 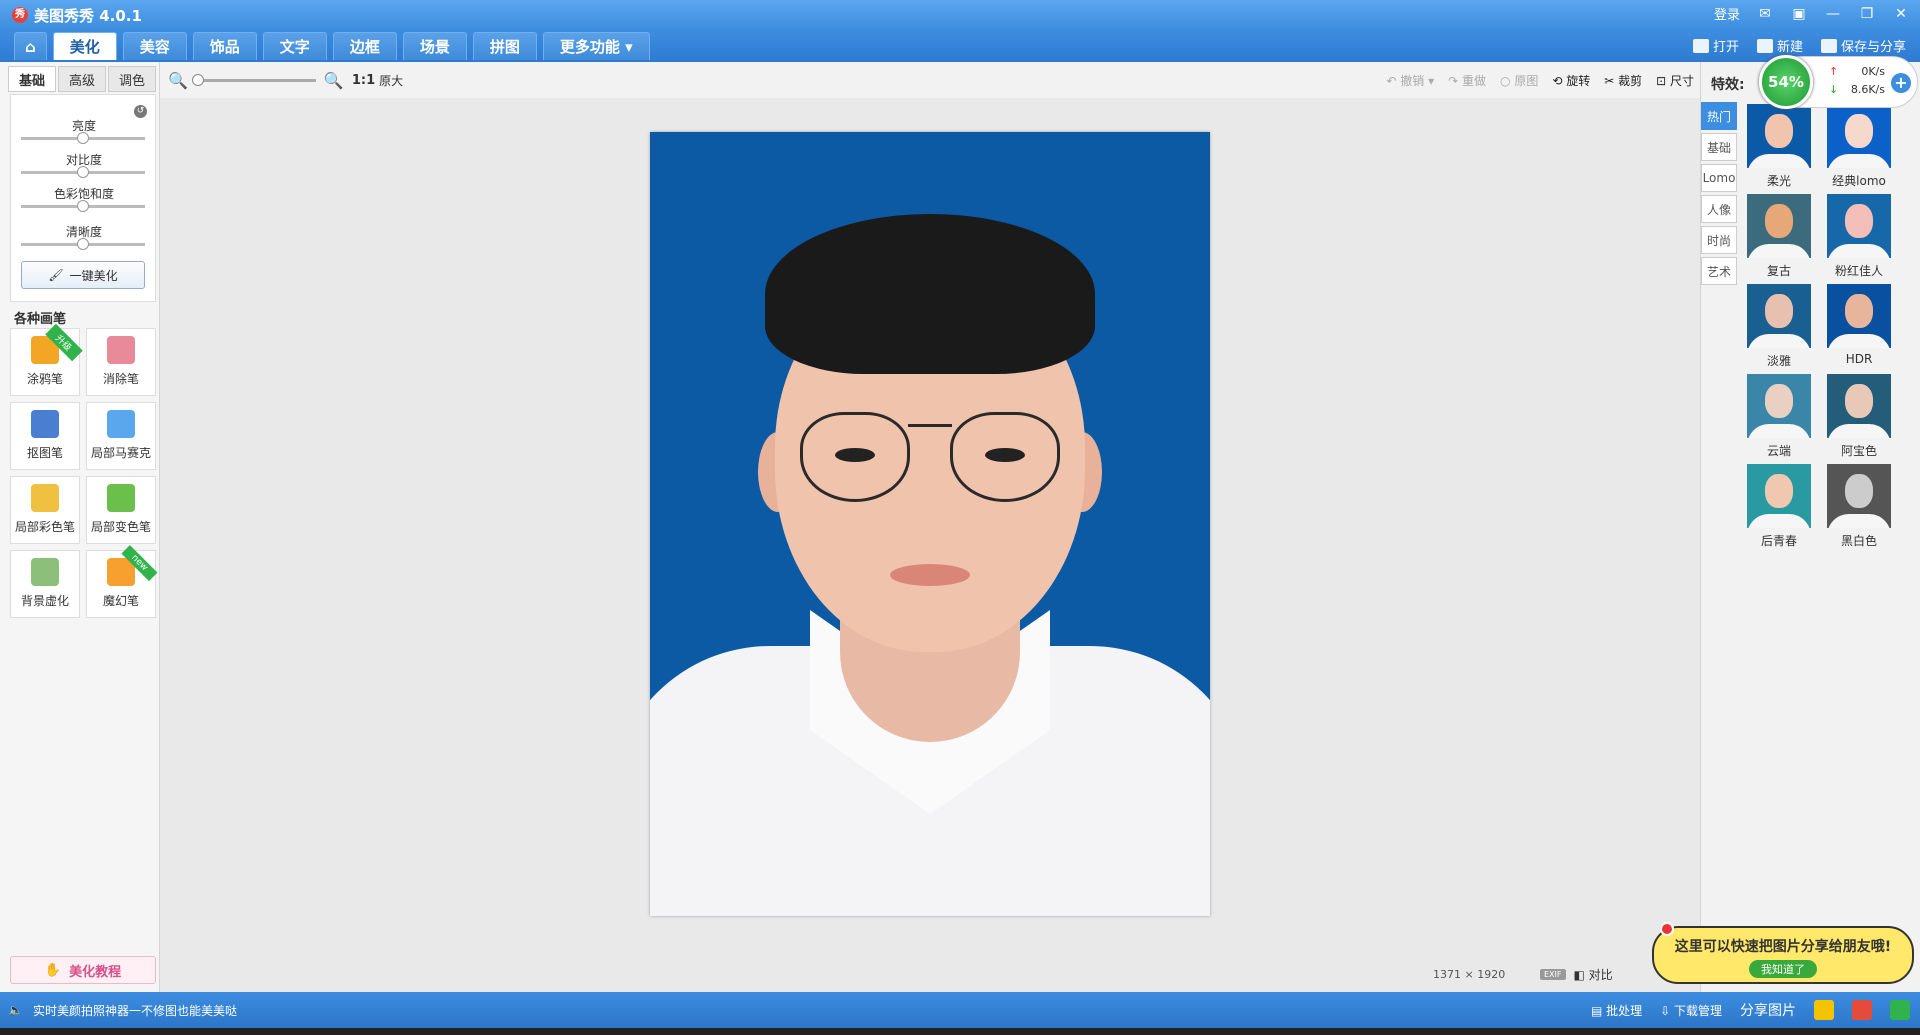 What do you see at coordinates (1824, 1010) in the screenshot?
I see `qzone-star-icon` at bounding box center [1824, 1010].